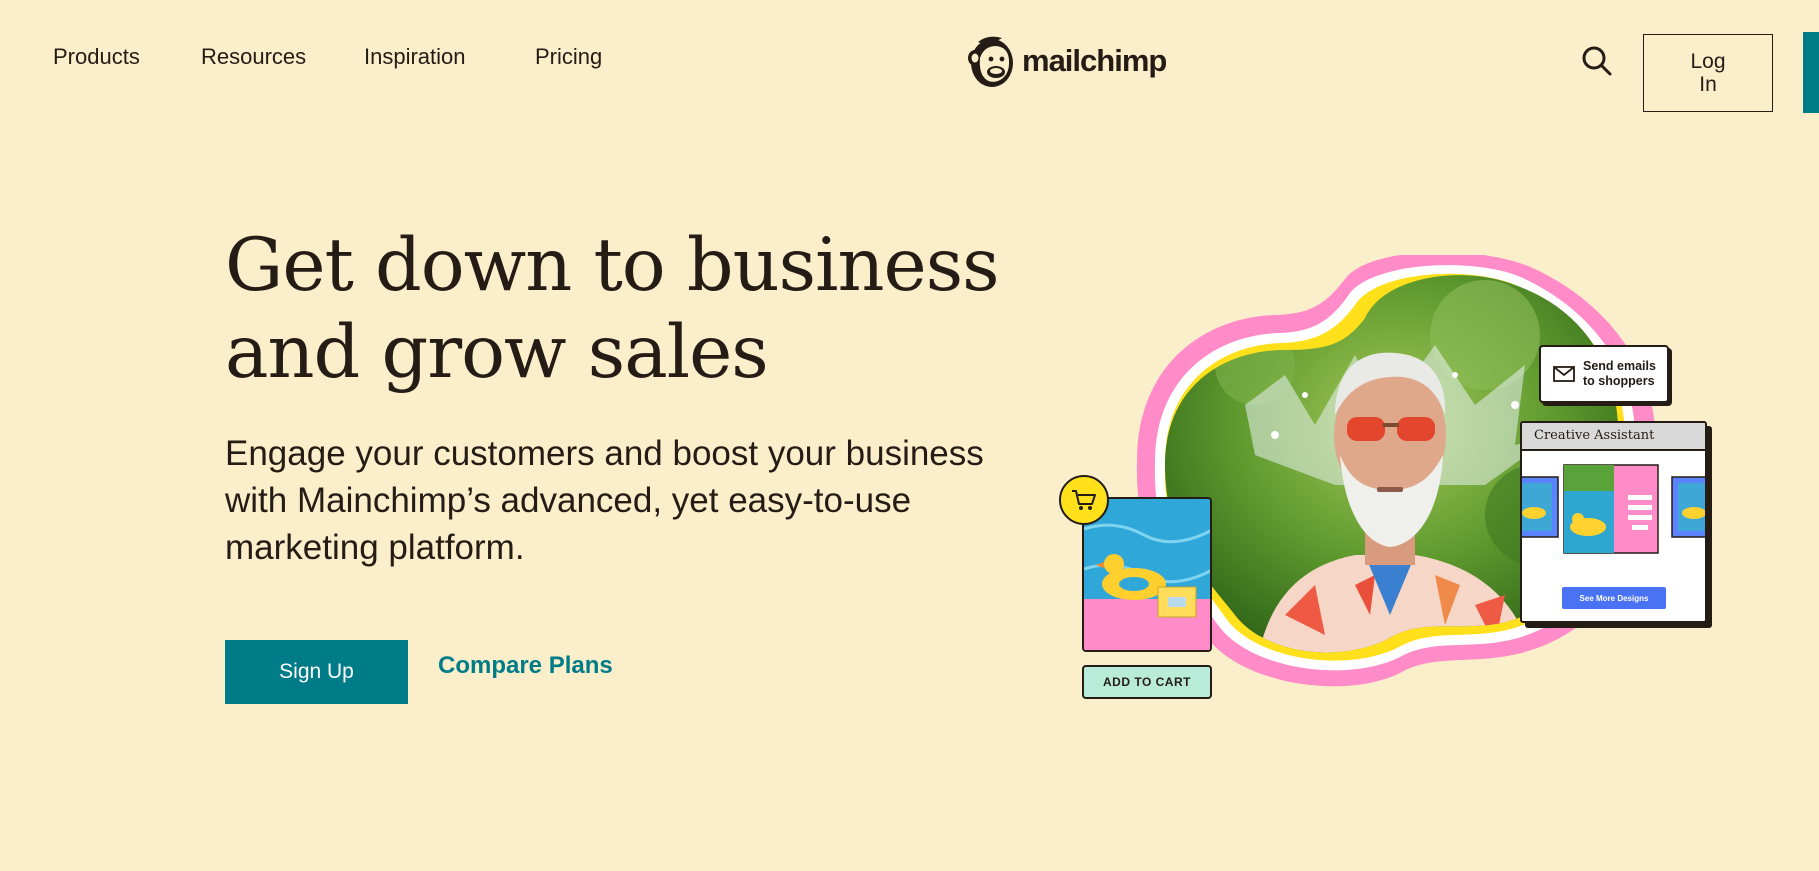  What do you see at coordinates (525, 666) in the screenshot?
I see `compare-plans-link: Compare Plans` at bounding box center [525, 666].